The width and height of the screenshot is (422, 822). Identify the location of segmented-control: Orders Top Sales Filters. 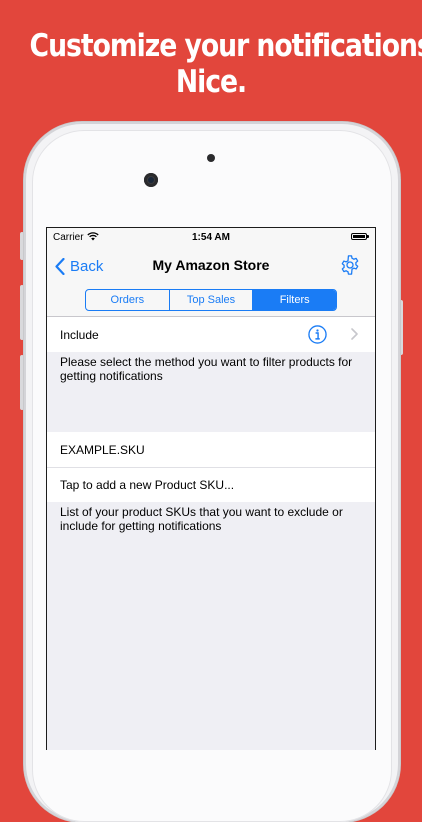
(211, 300).